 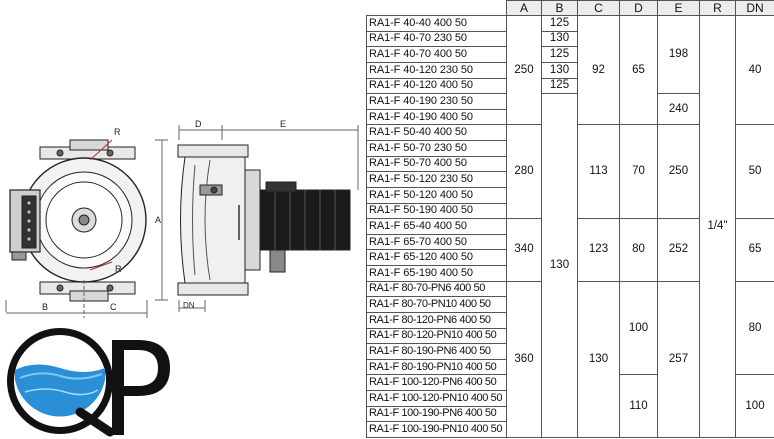 What do you see at coordinates (678, 8) in the screenshot?
I see `header-e: E` at bounding box center [678, 8].